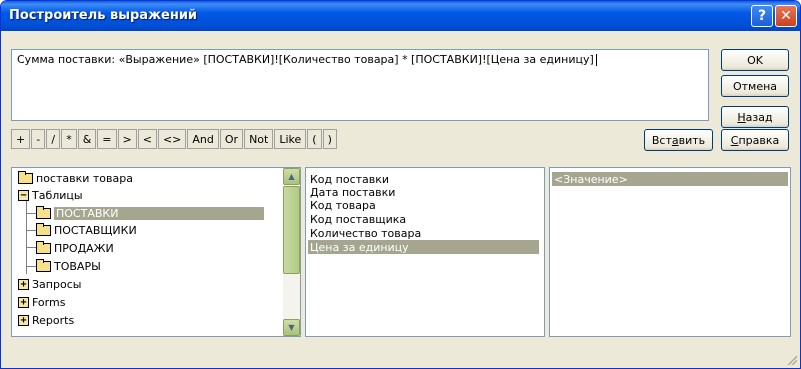  I want to click on help-title-button: ?, so click(762, 16).